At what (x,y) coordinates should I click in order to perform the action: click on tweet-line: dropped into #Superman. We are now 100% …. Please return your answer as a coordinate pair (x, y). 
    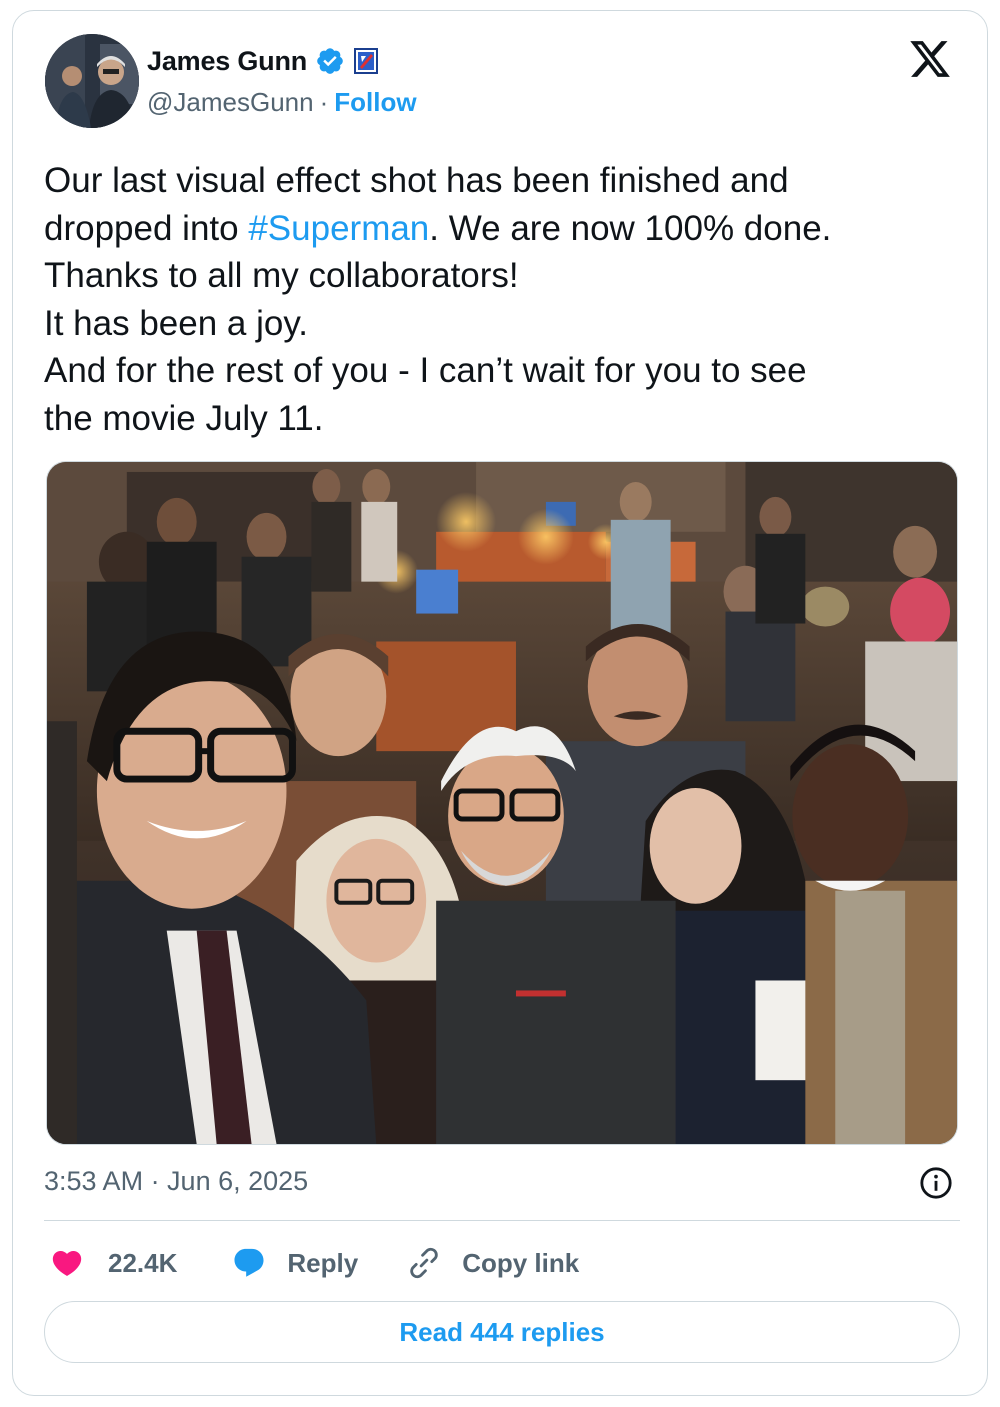
    Looking at the image, I should click on (494, 229).